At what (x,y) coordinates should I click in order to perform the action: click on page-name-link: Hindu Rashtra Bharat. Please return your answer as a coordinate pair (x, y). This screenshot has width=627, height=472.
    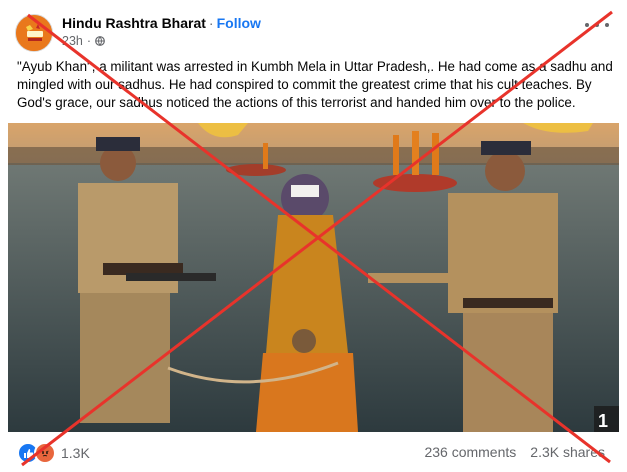
    Looking at the image, I should click on (134, 23).